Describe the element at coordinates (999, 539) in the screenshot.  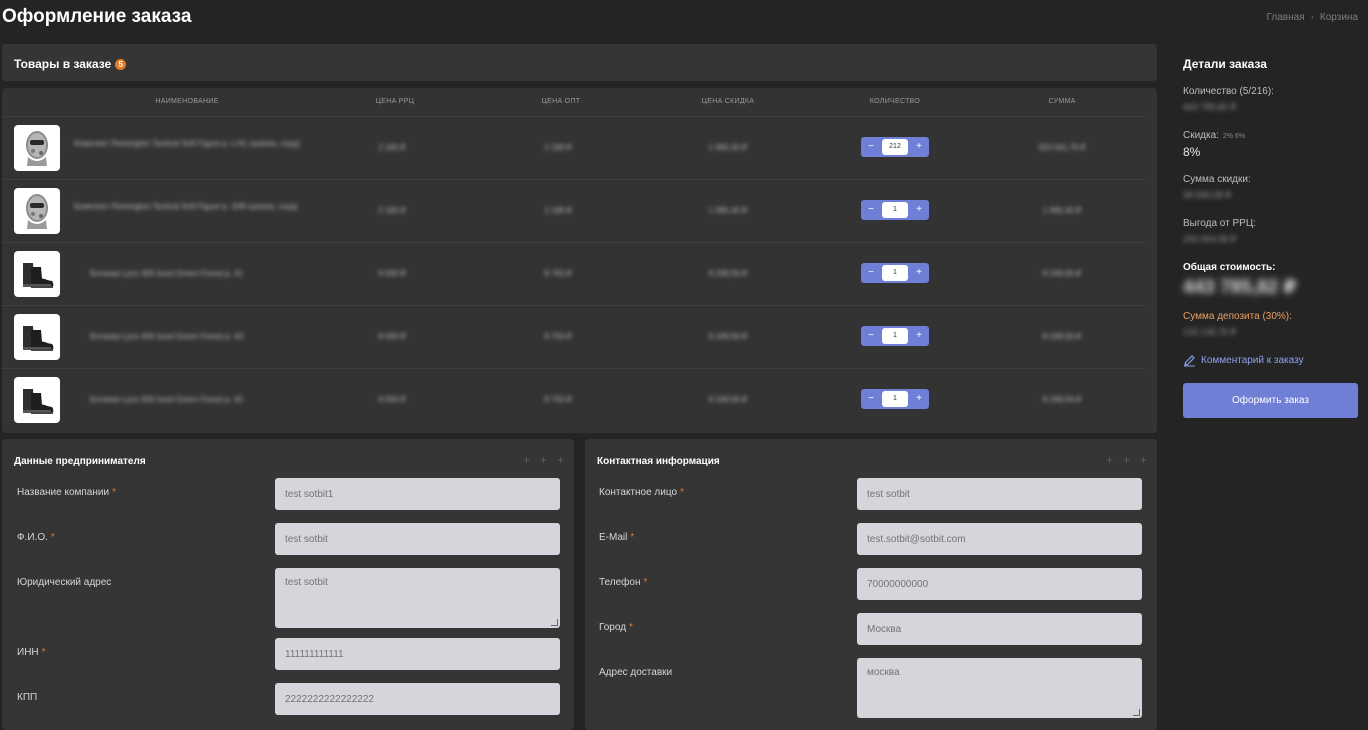
I see `email-field: test.sotbit@sotbit.com` at that location.